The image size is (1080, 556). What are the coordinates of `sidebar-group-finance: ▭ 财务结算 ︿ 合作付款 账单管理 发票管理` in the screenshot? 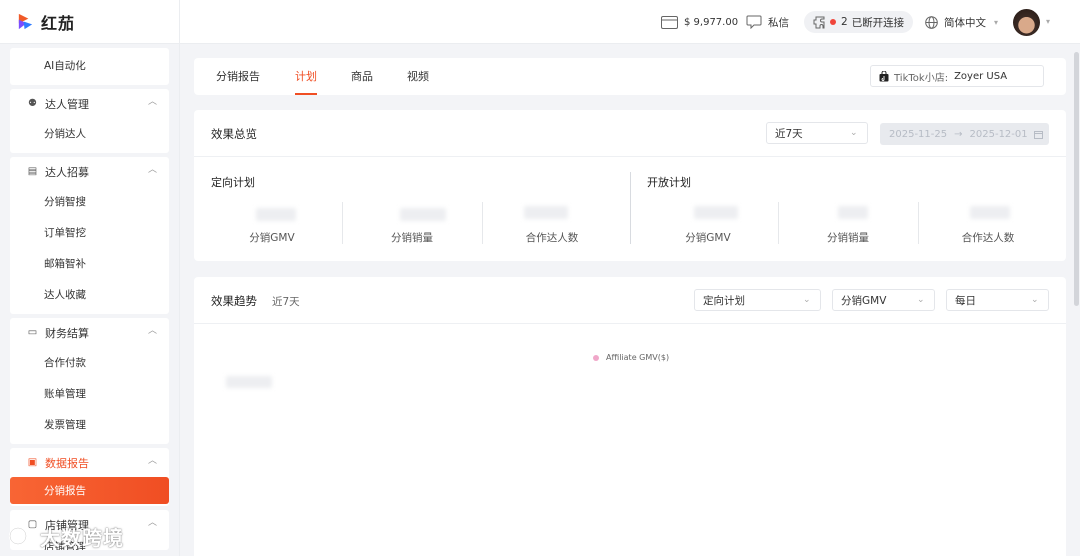 It's located at (89, 381).